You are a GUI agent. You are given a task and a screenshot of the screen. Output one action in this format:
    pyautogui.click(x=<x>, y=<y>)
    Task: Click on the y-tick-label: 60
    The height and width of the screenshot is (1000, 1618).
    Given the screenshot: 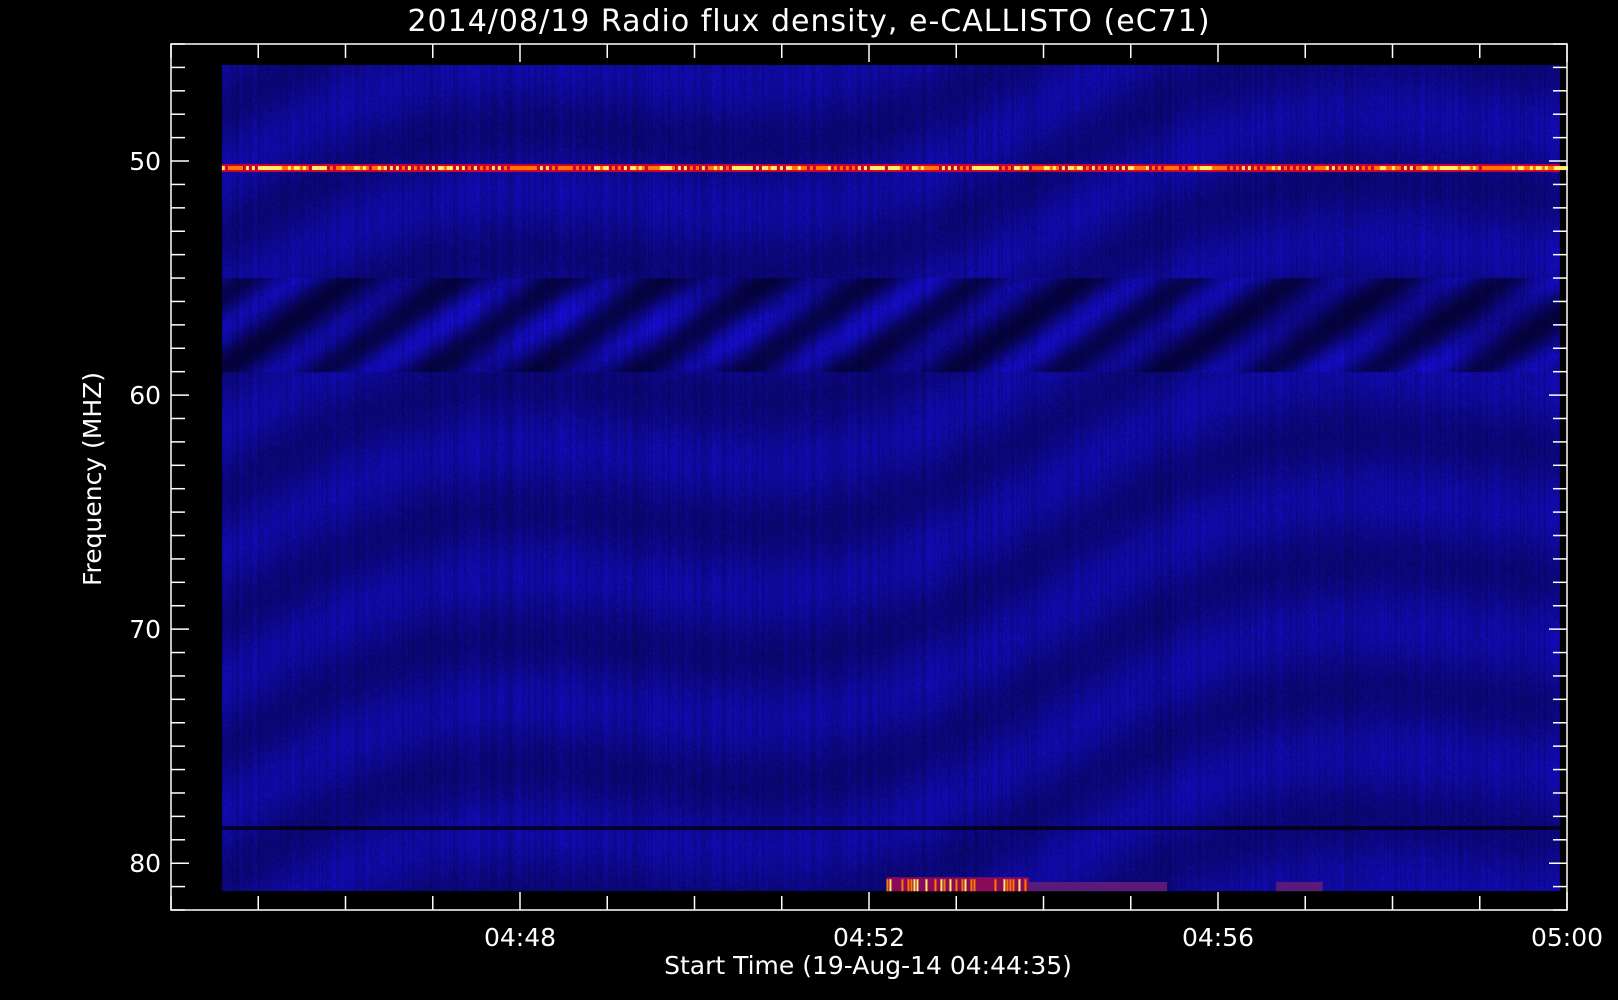 What is the action you would take?
    pyautogui.click(x=145, y=395)
    